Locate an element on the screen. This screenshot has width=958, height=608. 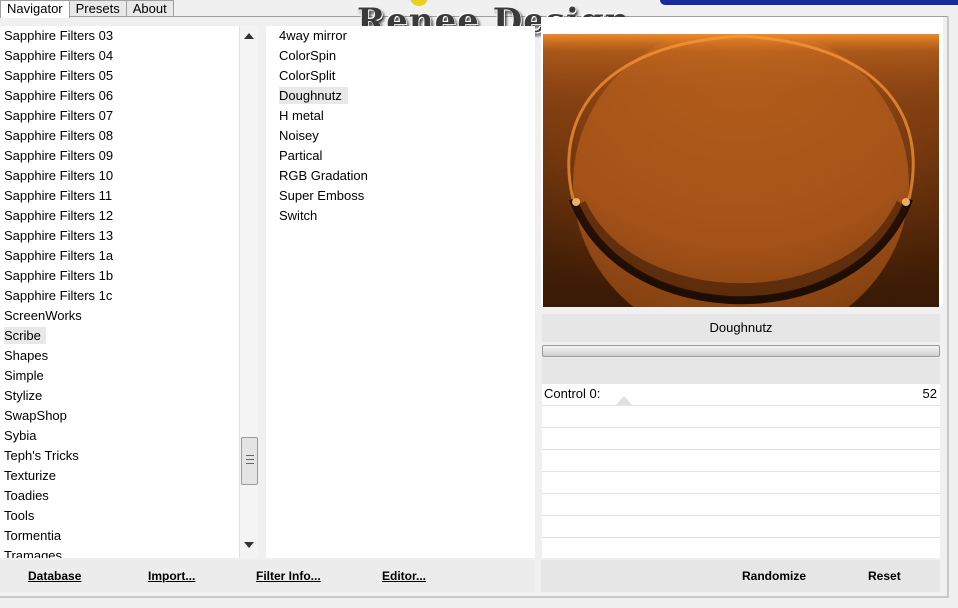
category-item-label: Sapphire Filters 09 is located at coordinates (59, 155).